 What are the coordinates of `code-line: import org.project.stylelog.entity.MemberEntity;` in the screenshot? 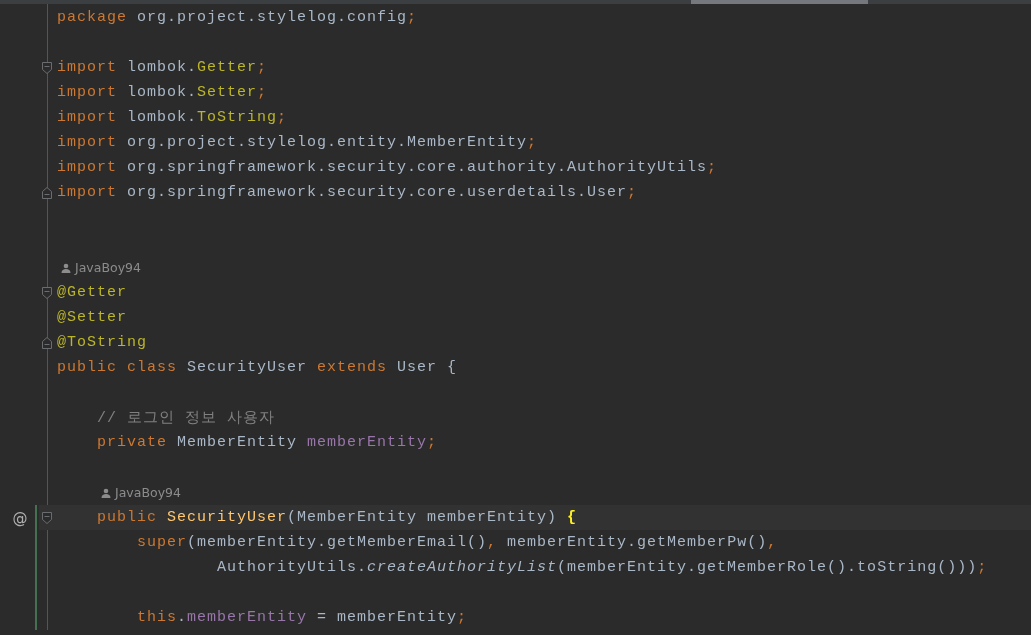 It's located at (297, 142).